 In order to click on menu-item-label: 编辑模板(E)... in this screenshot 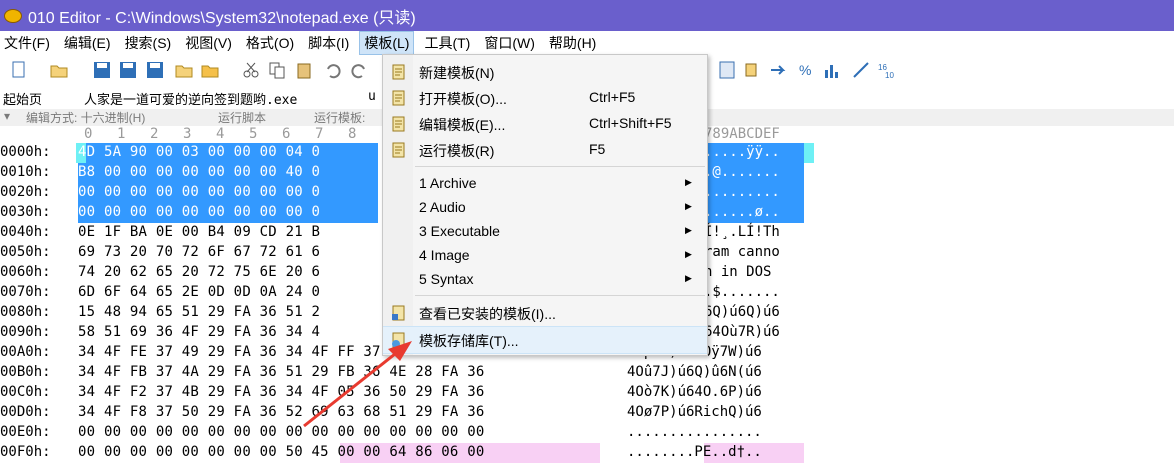, I will do `click(462, 125)`.